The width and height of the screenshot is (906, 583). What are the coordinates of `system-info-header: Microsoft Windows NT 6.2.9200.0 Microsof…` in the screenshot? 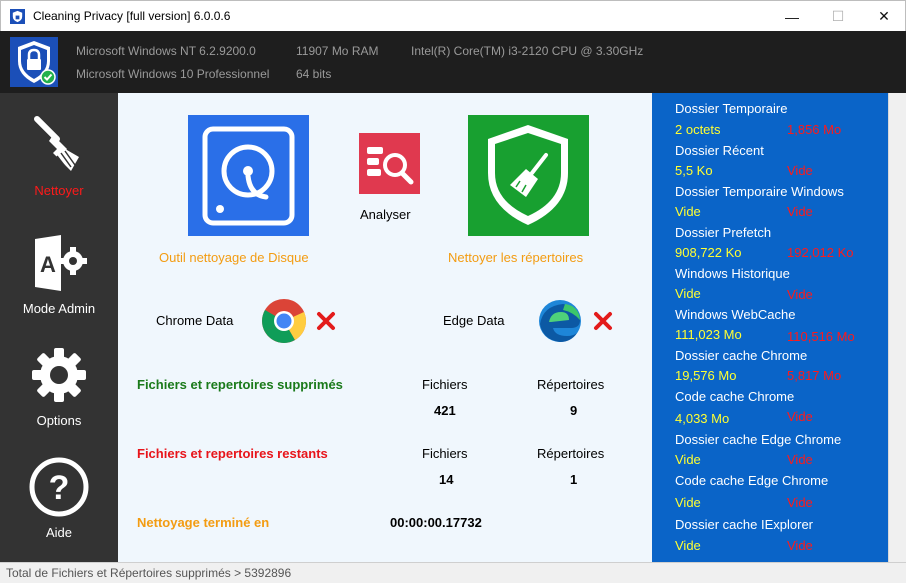 It's located at (453, 62).